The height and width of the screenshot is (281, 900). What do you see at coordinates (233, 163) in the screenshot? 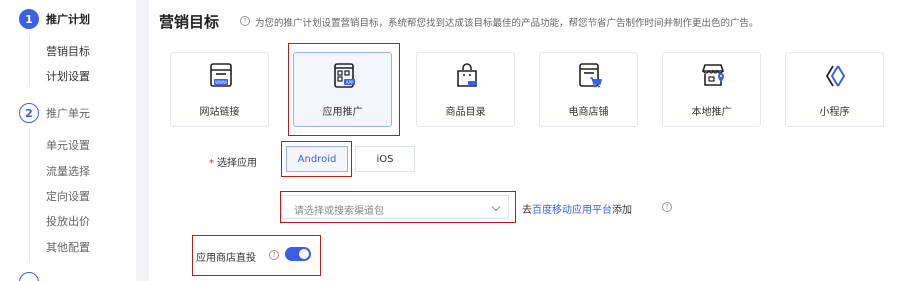
I see `select-app-label: * 选择应用` at bounding box center [233, 163].